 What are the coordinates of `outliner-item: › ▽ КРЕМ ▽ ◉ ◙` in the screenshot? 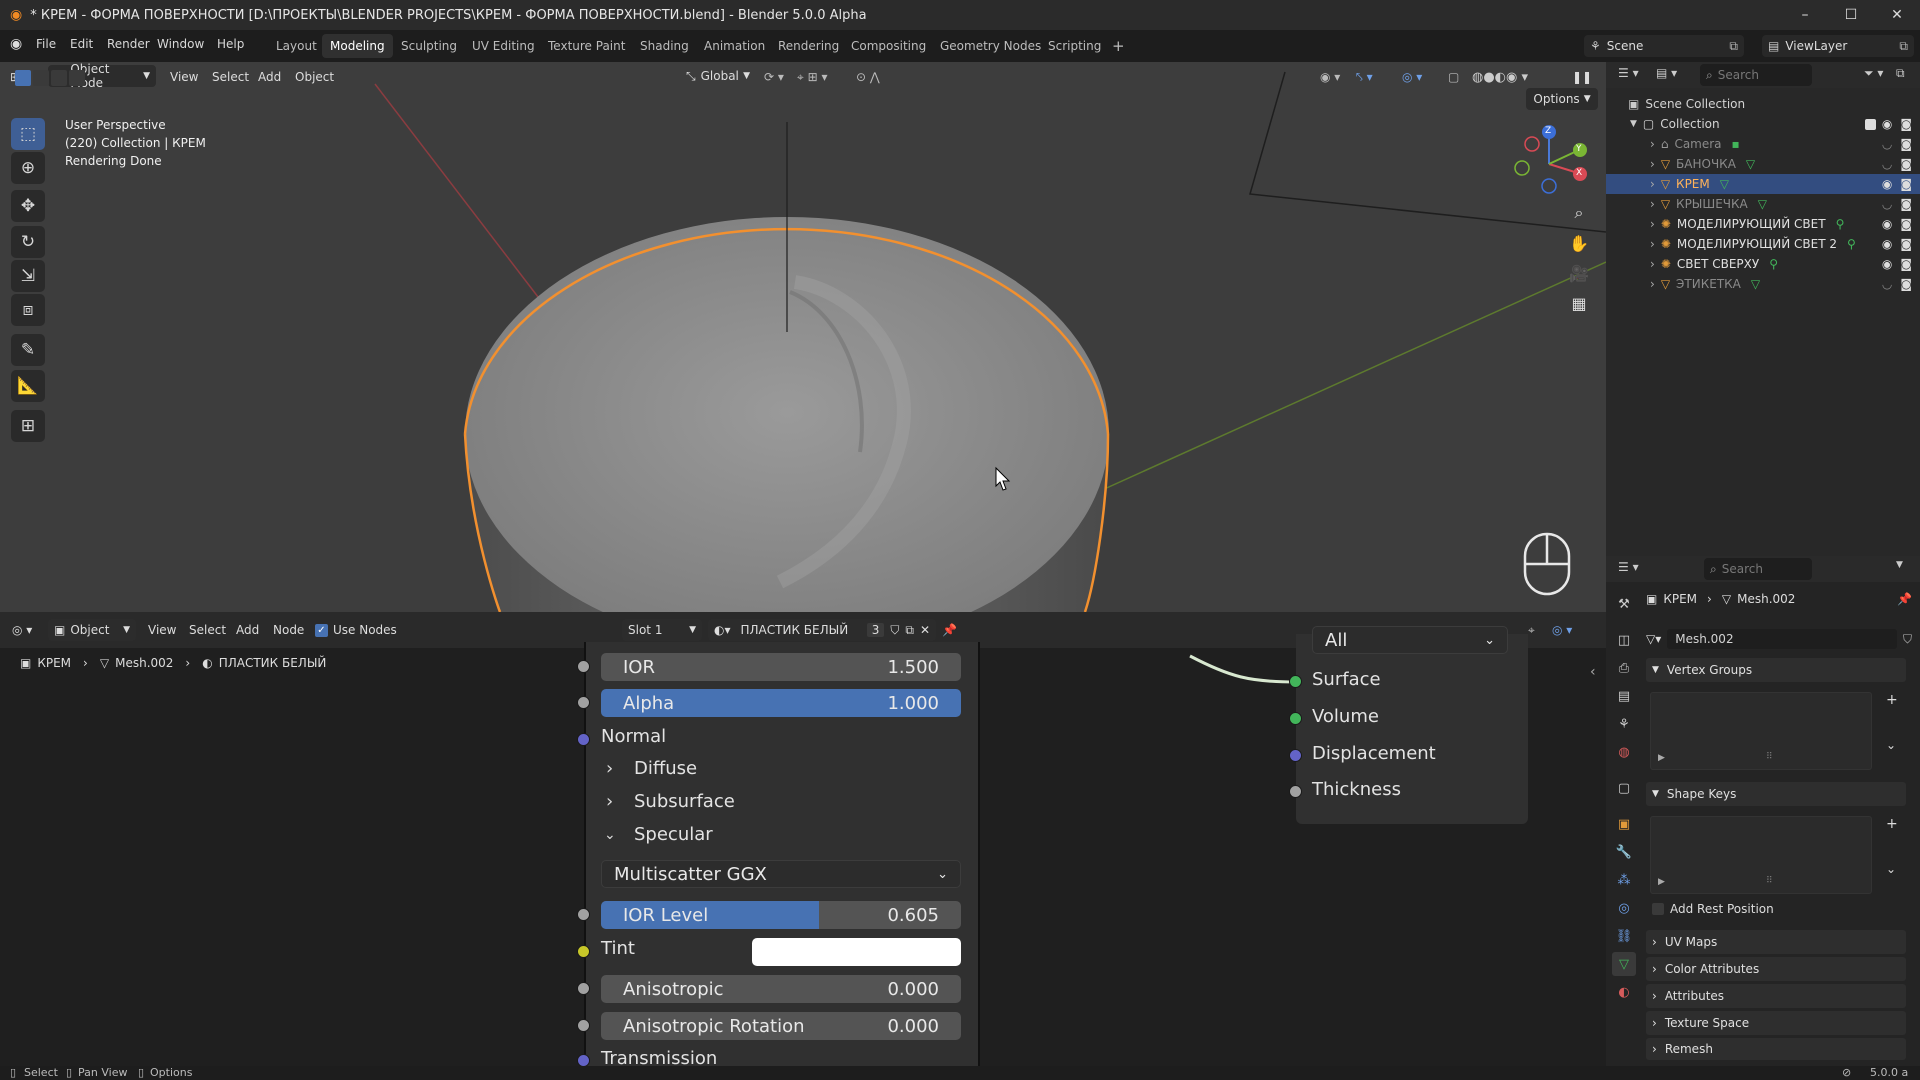 It's located at (1763, 184).